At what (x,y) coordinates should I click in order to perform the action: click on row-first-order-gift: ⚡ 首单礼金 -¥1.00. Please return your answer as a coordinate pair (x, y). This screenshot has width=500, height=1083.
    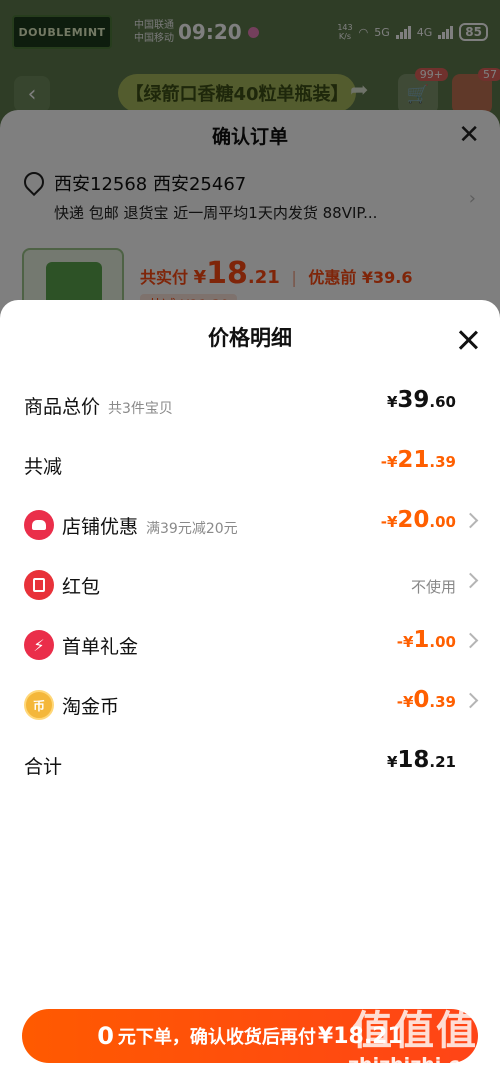
    Looking at the image, I should click on (250, 645).